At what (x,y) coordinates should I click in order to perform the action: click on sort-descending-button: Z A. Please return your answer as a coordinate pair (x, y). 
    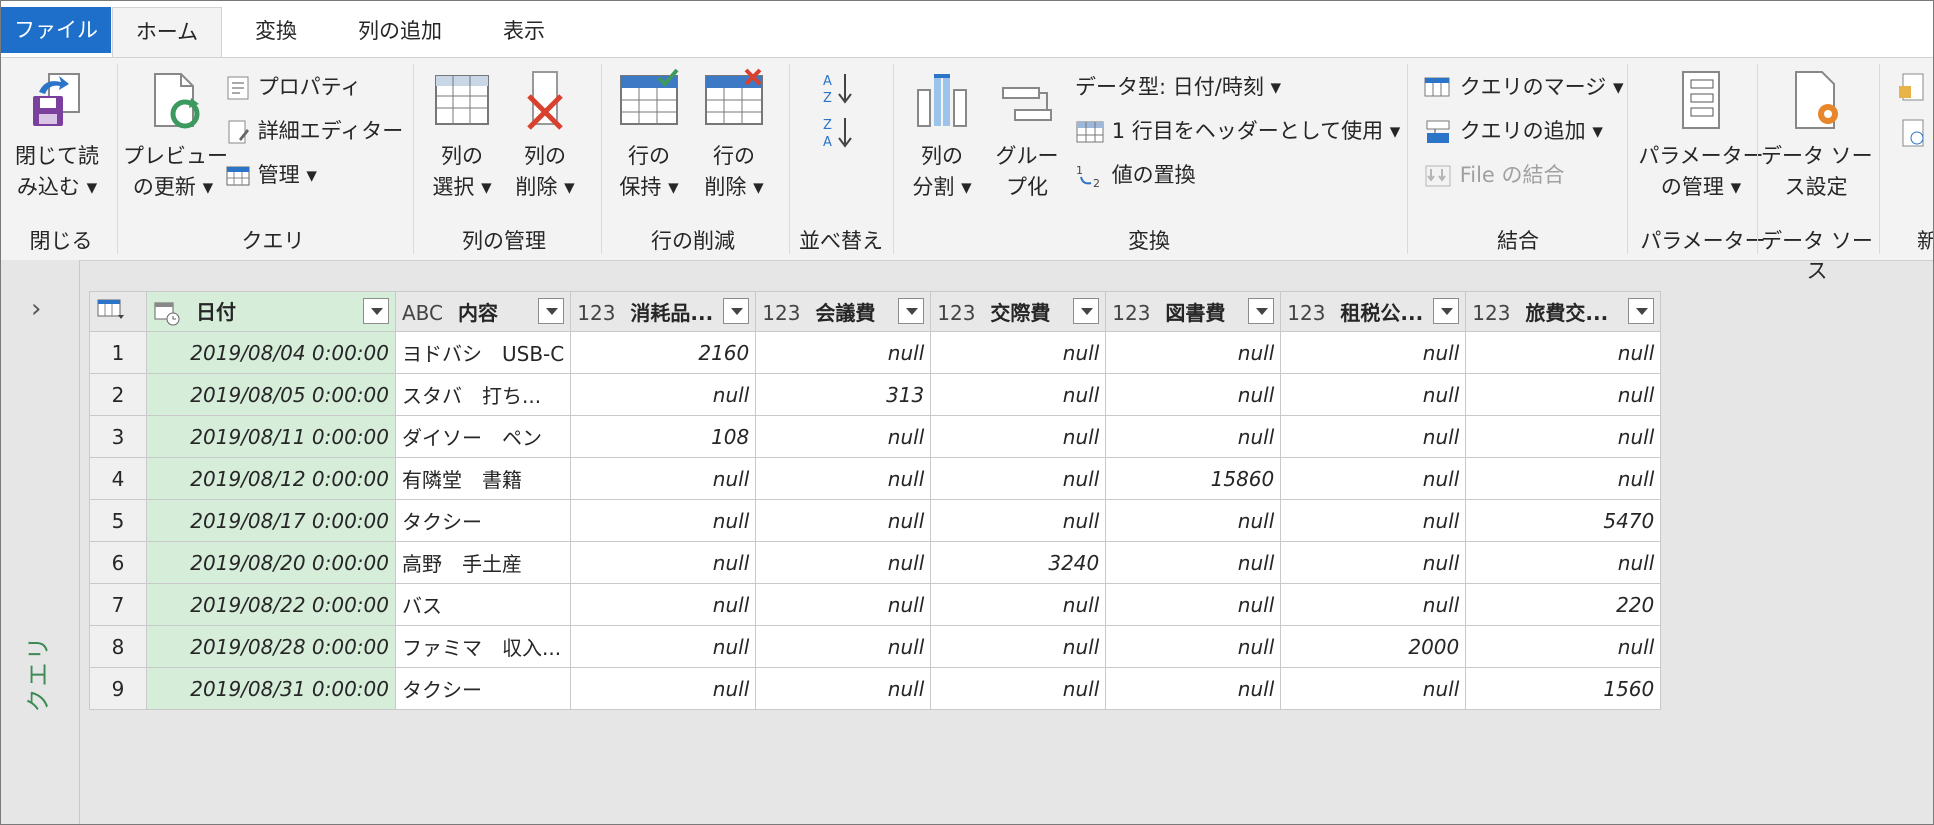
    Looking at the image, I should click on (841, 132).